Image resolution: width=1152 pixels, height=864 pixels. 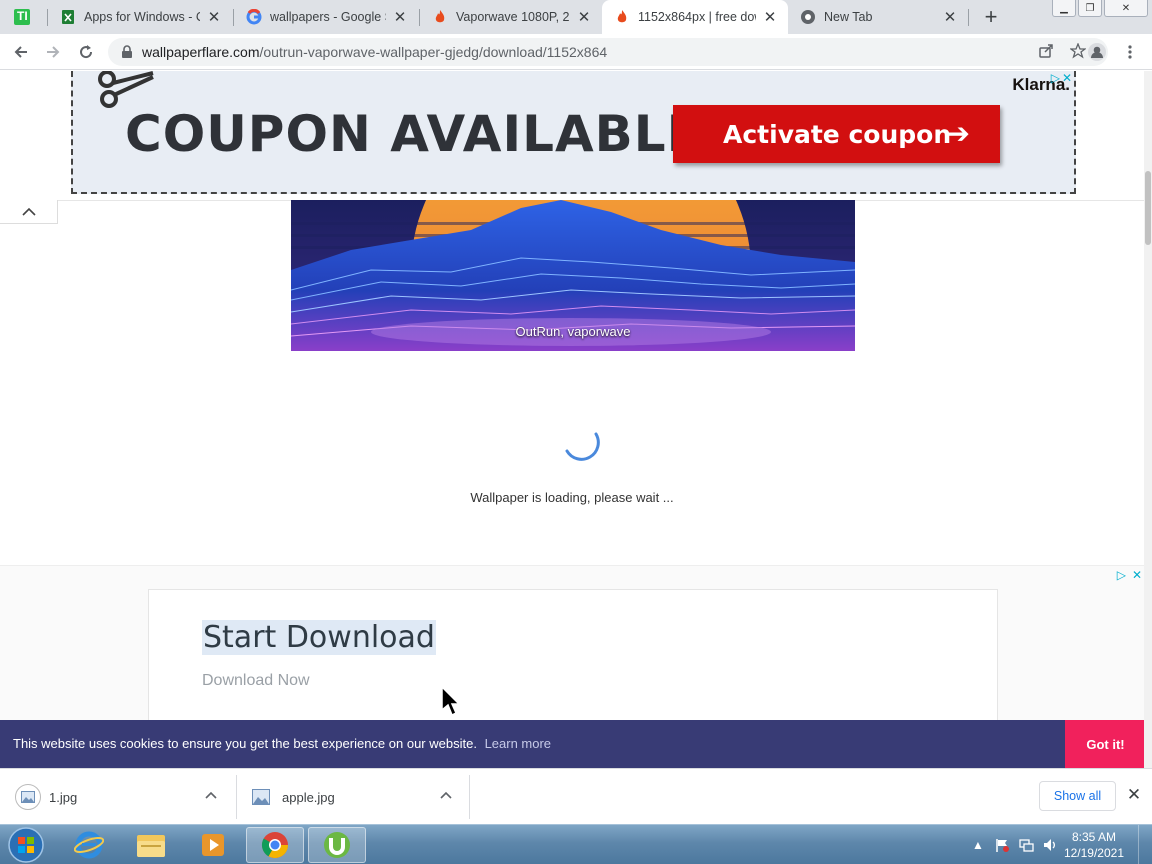 I want to click on media-player-icon, so click(x=213, y=845).